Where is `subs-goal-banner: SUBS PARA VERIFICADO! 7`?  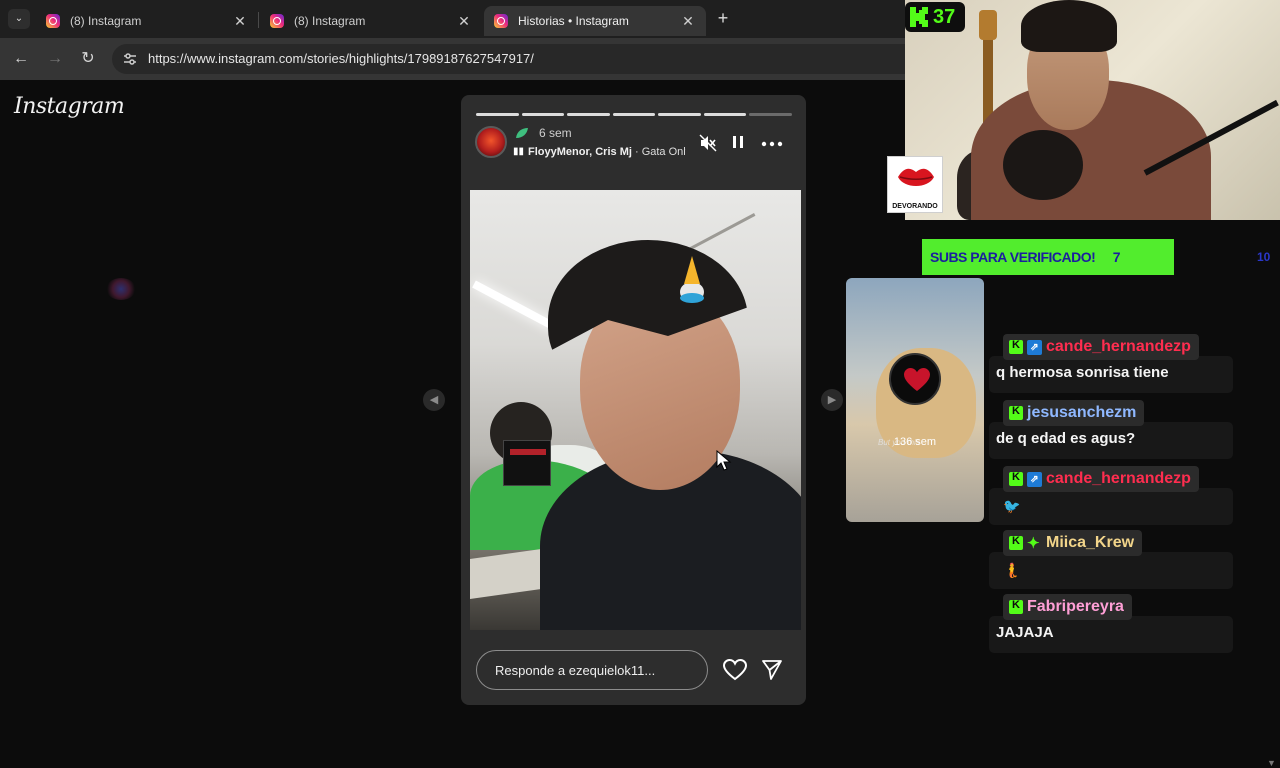 subs-goal-banner: SUBS PARA VERIFICADO! 7 is located at coordinates (1048, 257).